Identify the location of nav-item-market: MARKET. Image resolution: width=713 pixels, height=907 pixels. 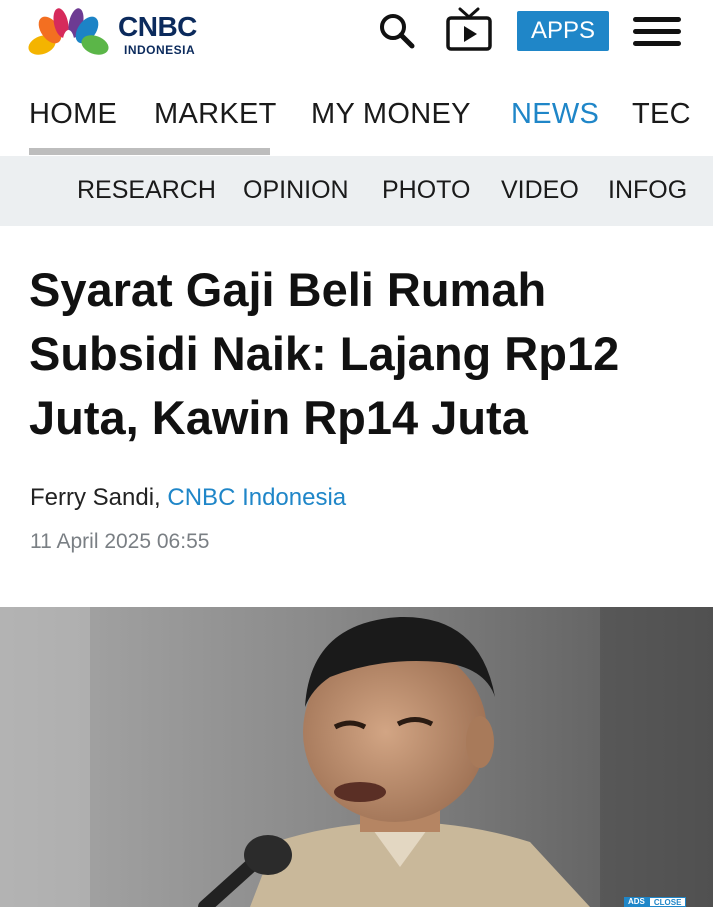
(215, 114).